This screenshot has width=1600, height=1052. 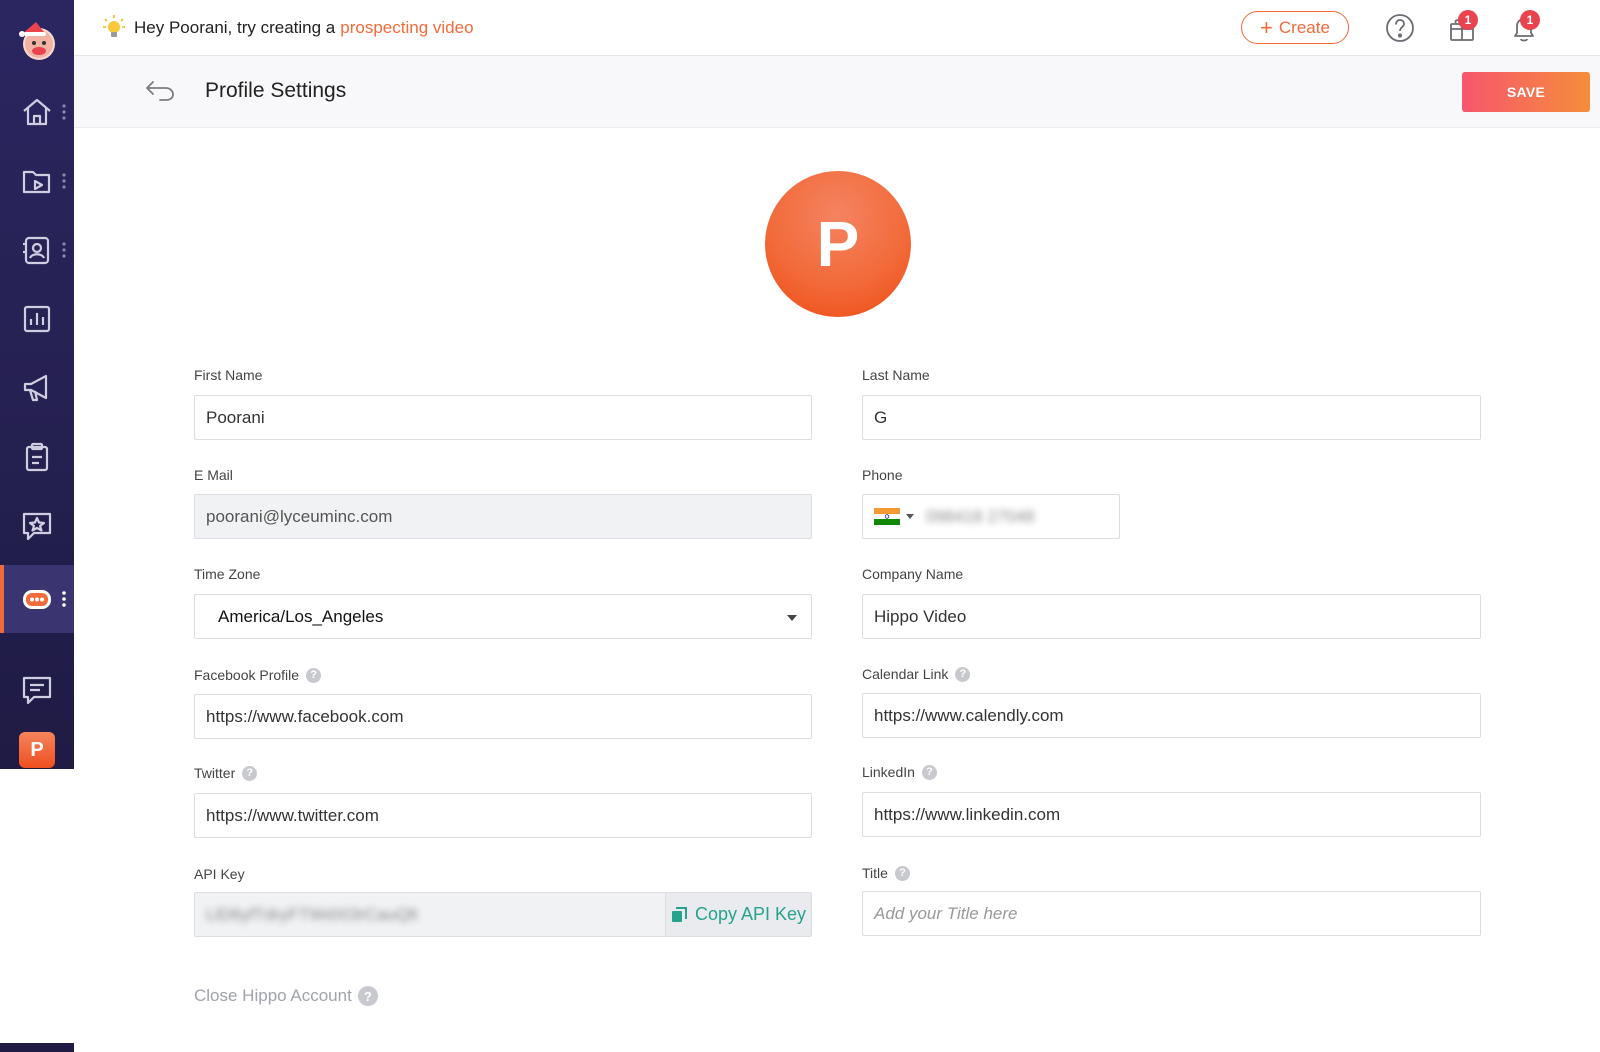 What do you see at coordinates (838, 244) in the screenshot?
I see `profile-avatar: P` at bounding box center [838, 244].